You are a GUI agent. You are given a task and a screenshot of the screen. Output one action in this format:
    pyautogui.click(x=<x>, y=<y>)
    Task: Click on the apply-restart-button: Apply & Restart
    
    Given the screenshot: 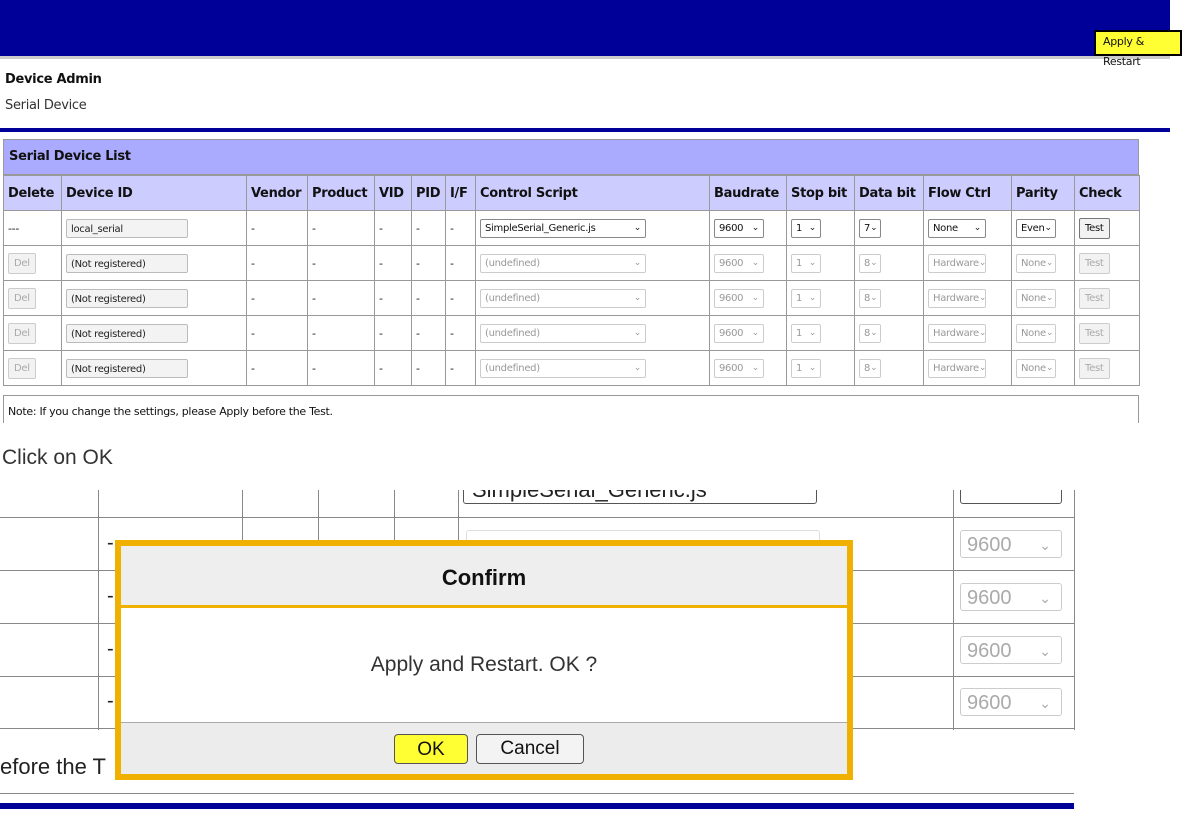 What is the action you would take?
    pyautogui.click(x=1138, y=49)
    